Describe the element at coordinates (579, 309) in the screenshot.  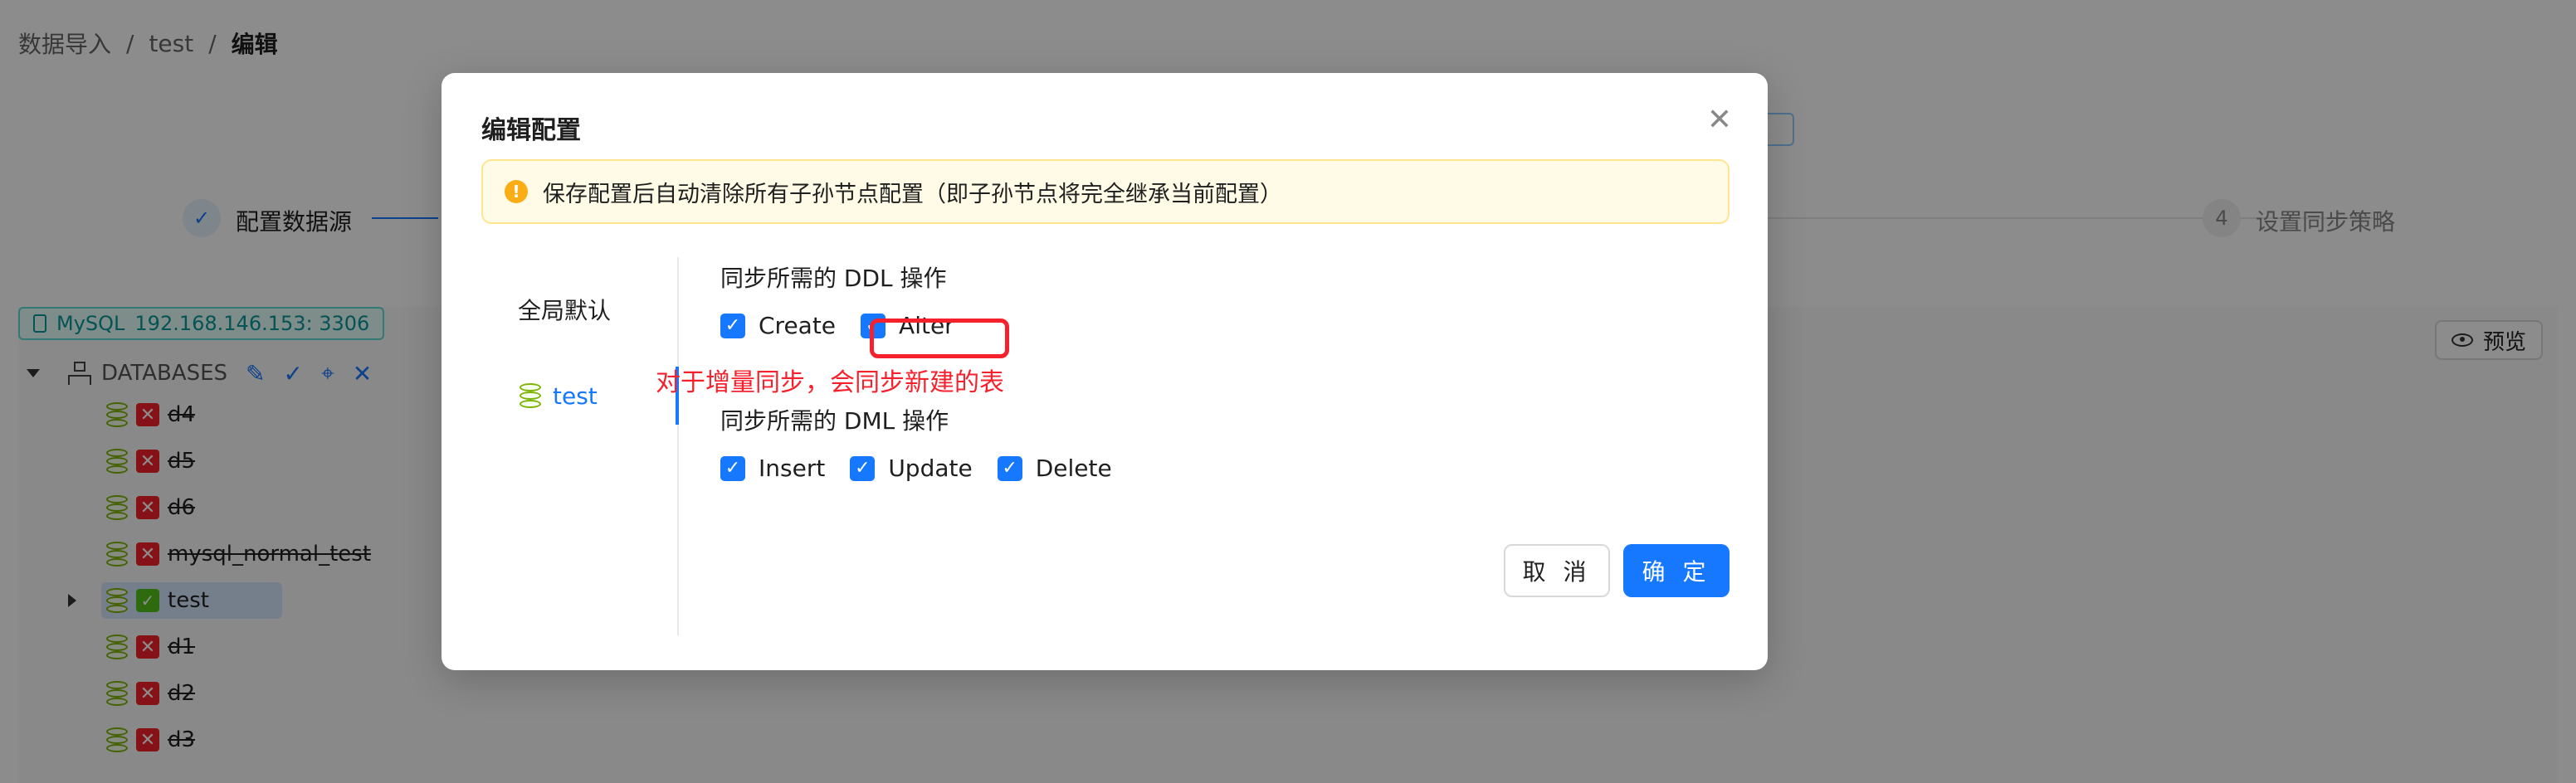
I see `nav-item-global-default: 全局默认` at that location.